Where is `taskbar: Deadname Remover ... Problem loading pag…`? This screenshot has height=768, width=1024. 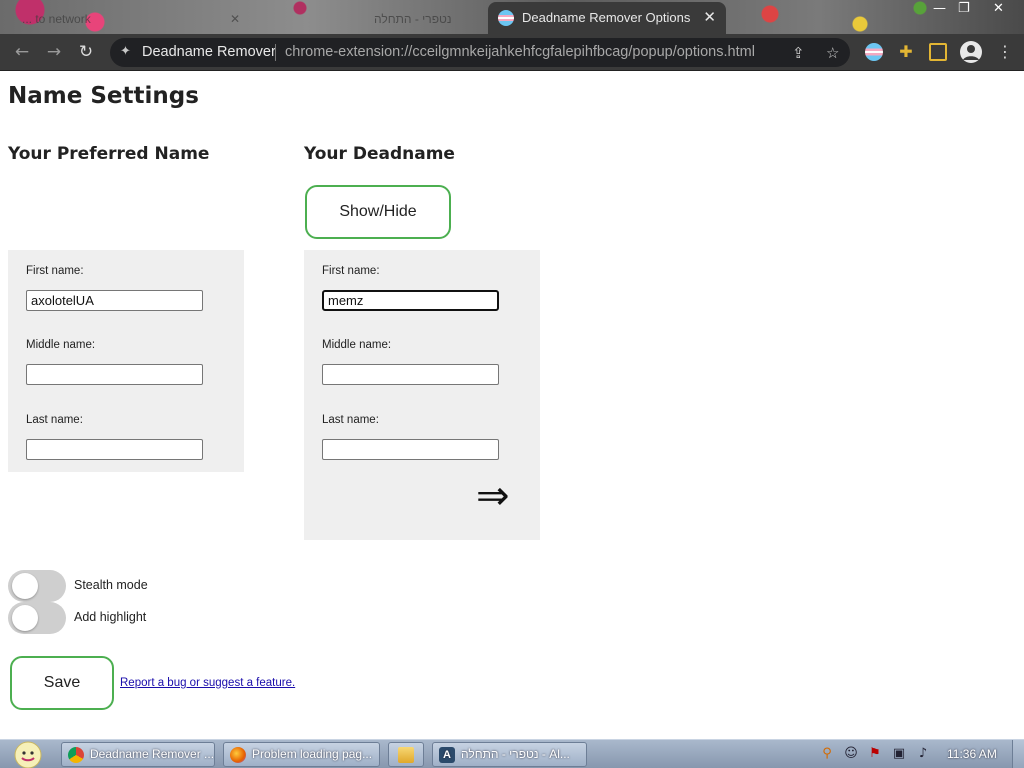
taskbar: Deadname Remover ... Problem loading pag… is located at coordinates (512, 753).